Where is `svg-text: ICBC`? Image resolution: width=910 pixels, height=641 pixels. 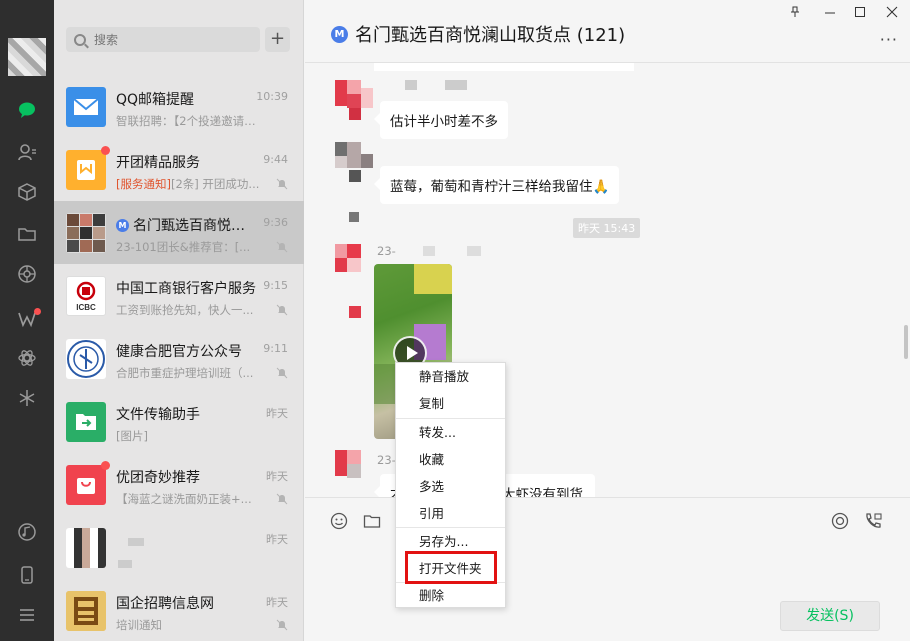 svg-text: ICBC is located at coordinates (86, 307).